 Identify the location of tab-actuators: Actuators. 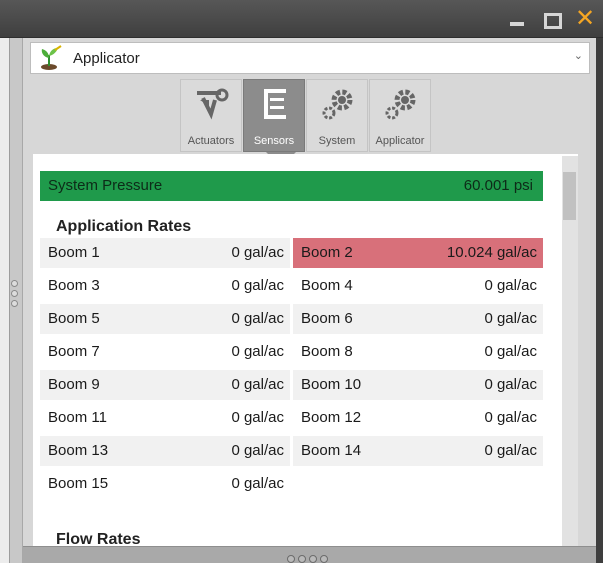
(211, 115).